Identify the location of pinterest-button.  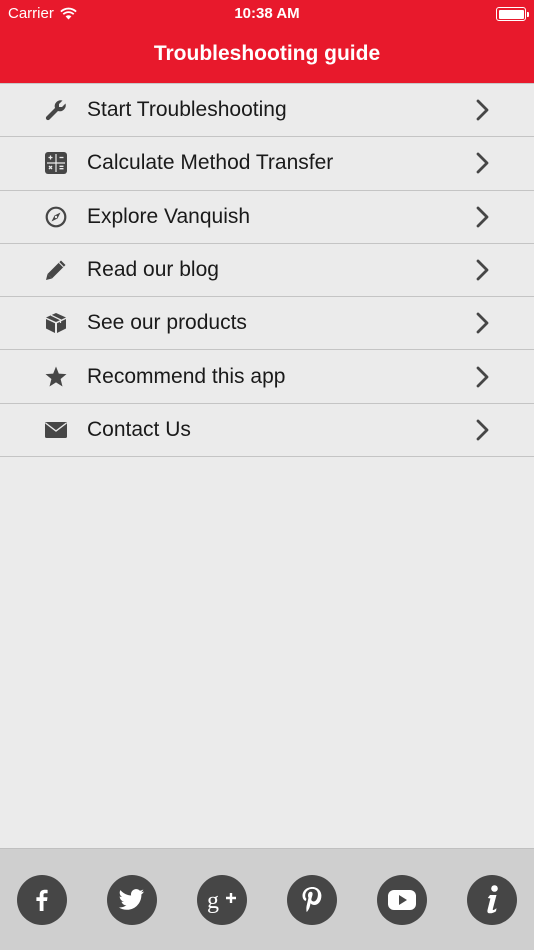
(312, 900).